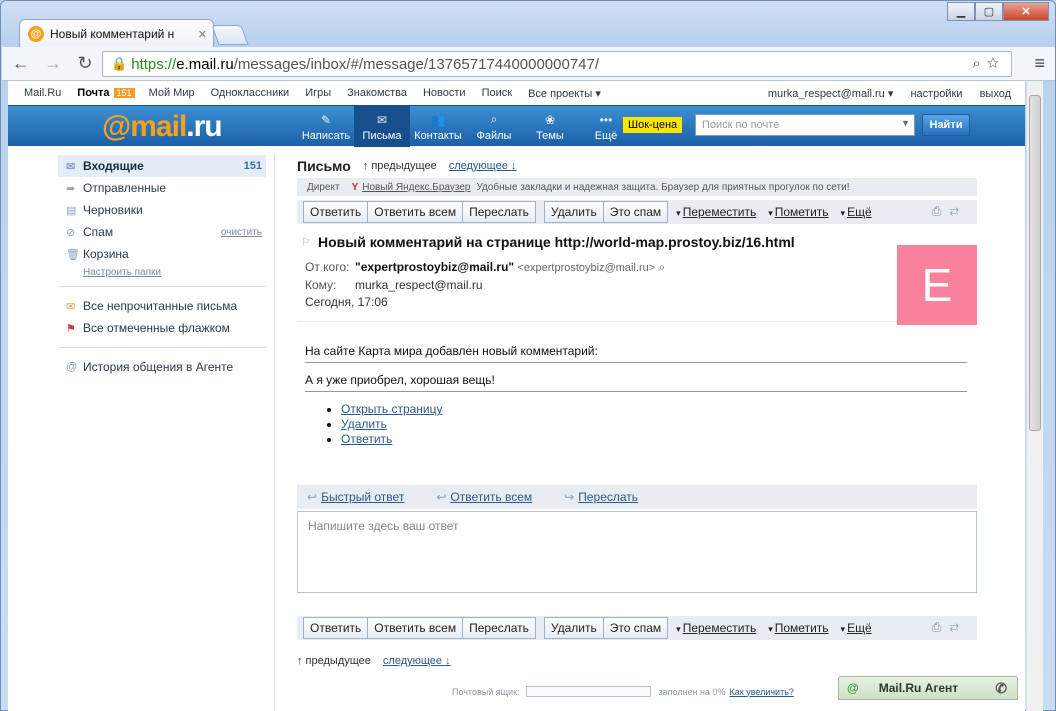  What do you see at coordinates (979, 63) in the screenshot?
I see `search-icon: ⌕` at bounding box center [979, 63].